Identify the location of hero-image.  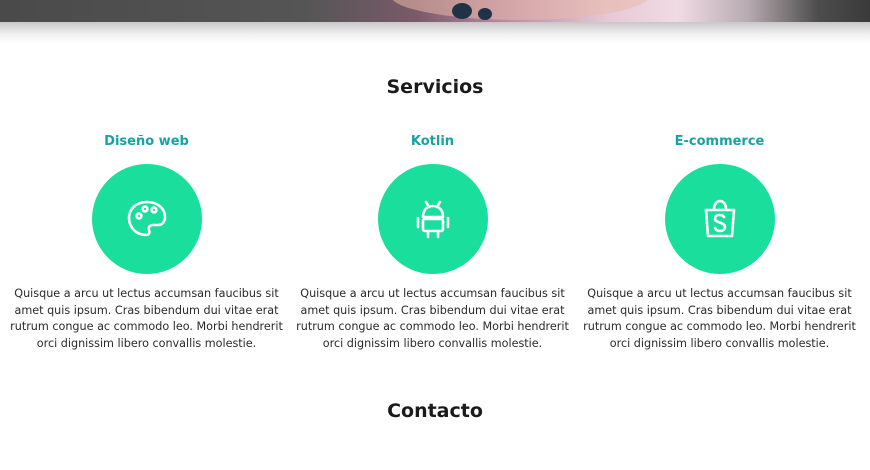
(435, 11).